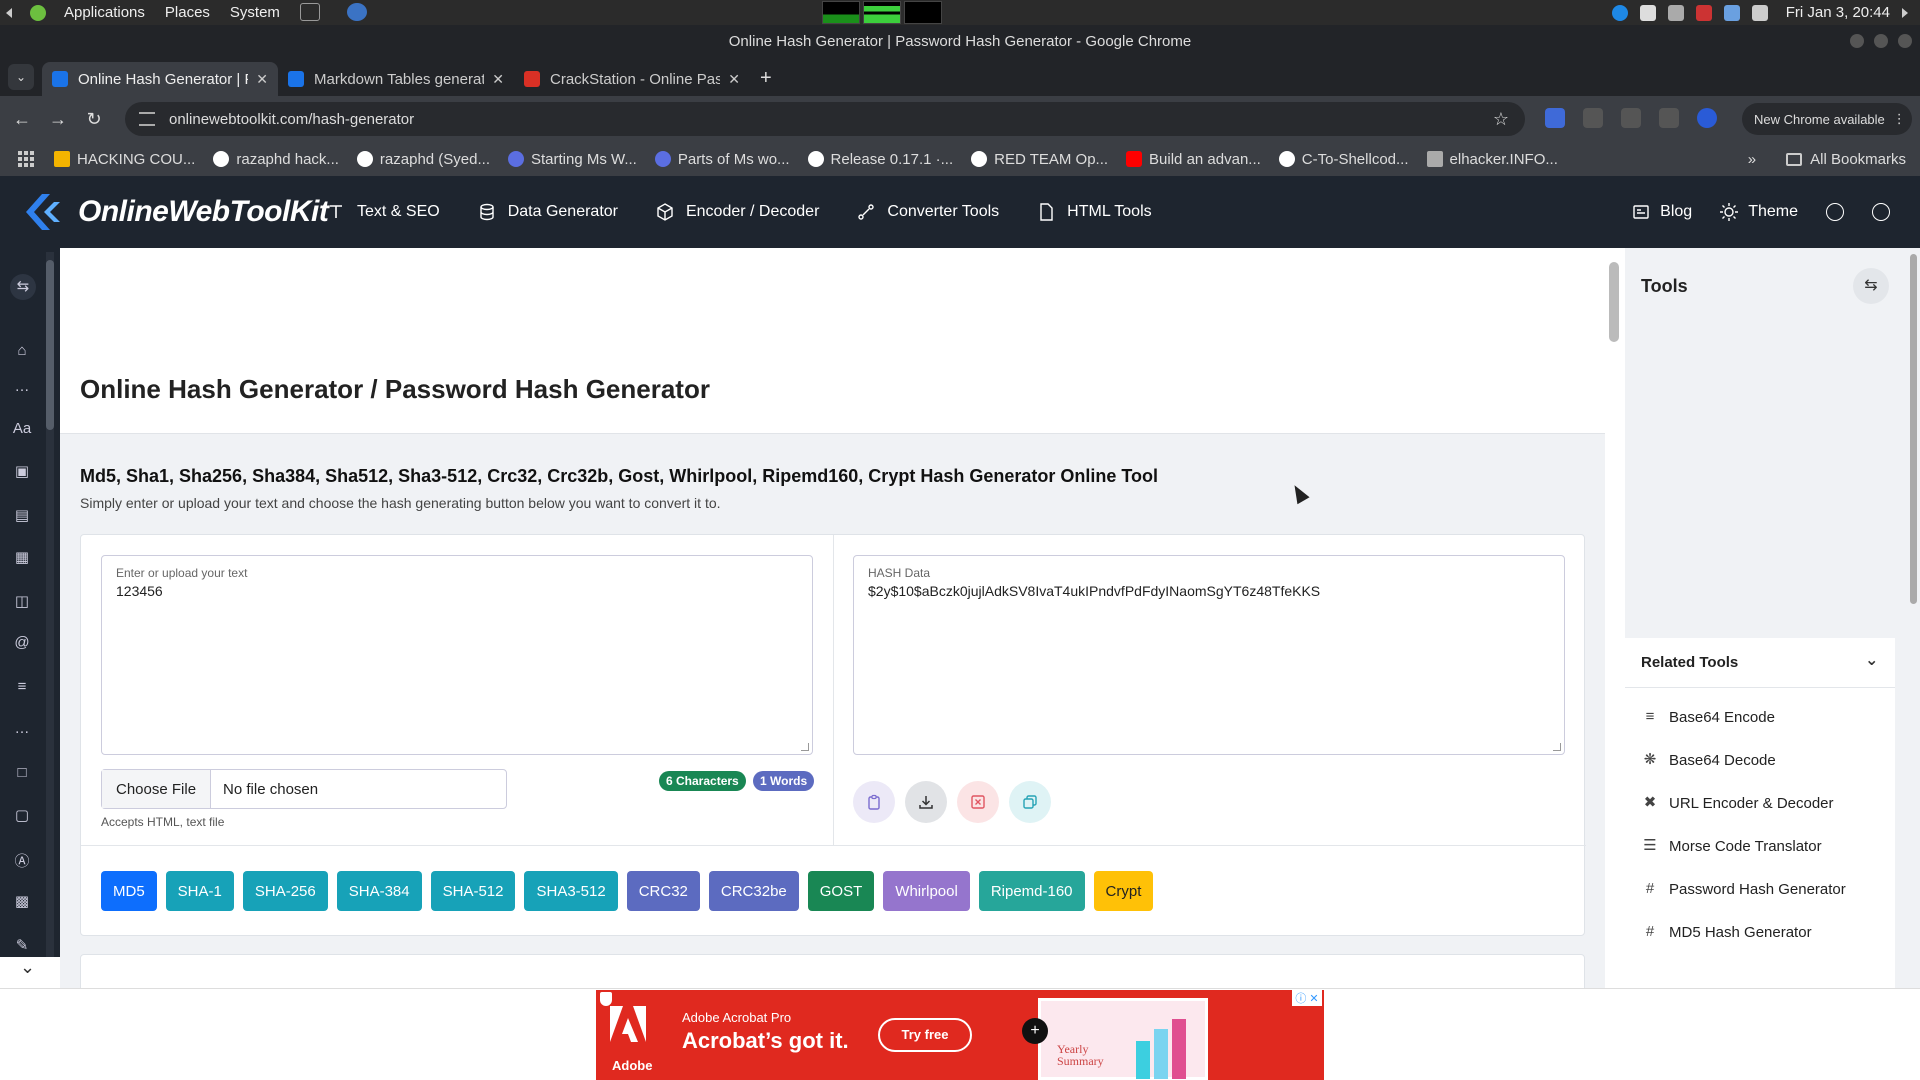 This screenshot has width=1920, height=1080. I want to click on tab-crackstation: CrackStation - Online Pass ✕, so click(632, 79).